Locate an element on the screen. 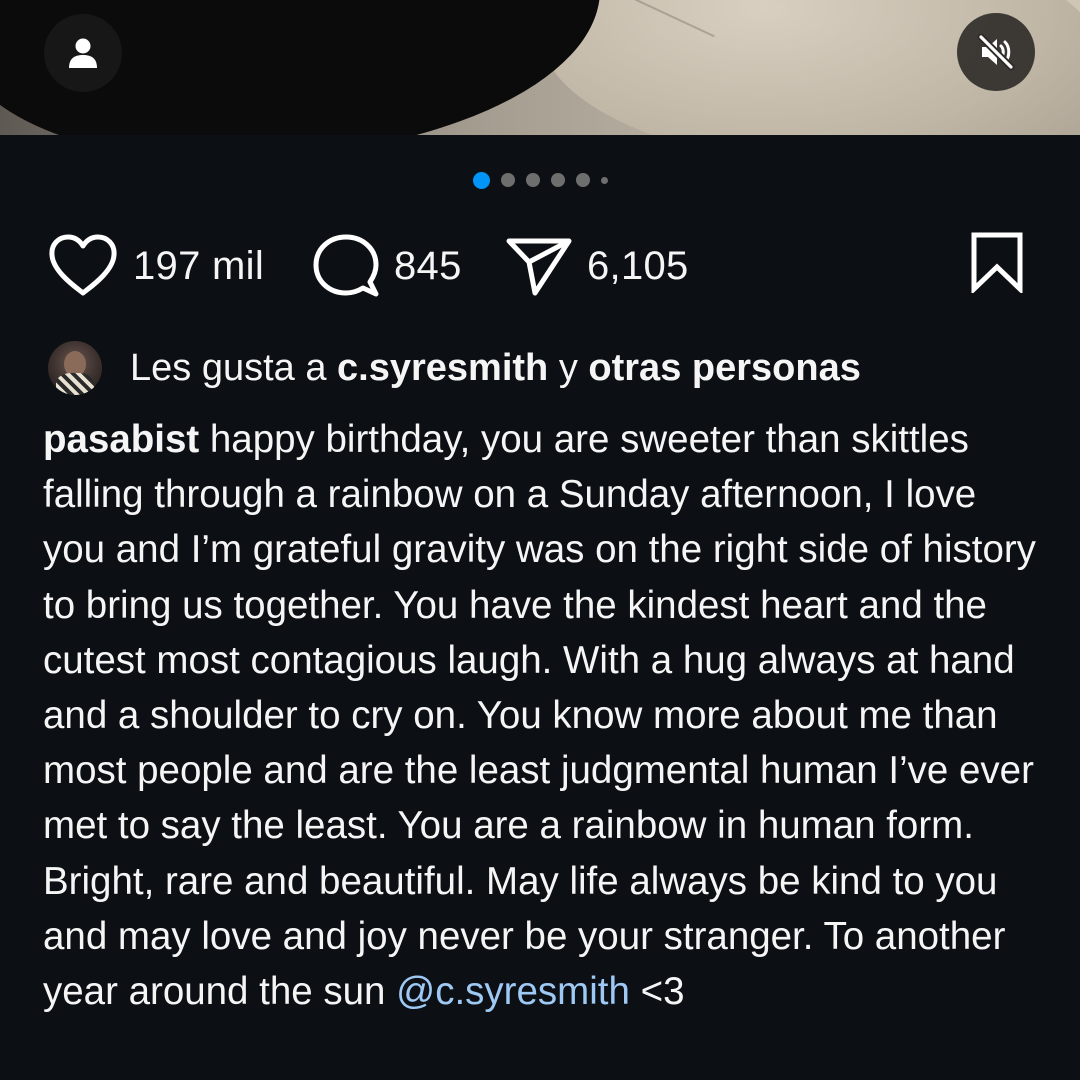 This screenshot has width=1080, height=1080. comment-count: 845 is located at coordinates (428, 266).